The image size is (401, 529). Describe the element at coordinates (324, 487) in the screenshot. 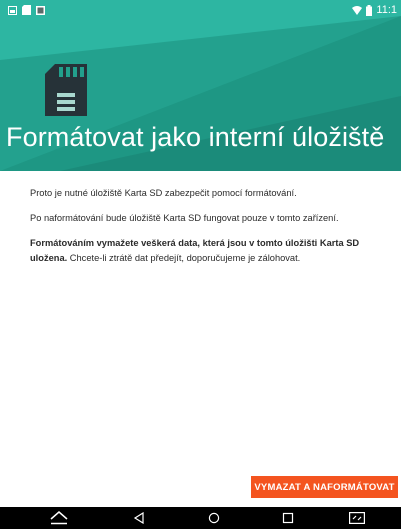

I see `erase-and-format-button: VYMAZAT A NAFORMÁTOVAT` at that location.